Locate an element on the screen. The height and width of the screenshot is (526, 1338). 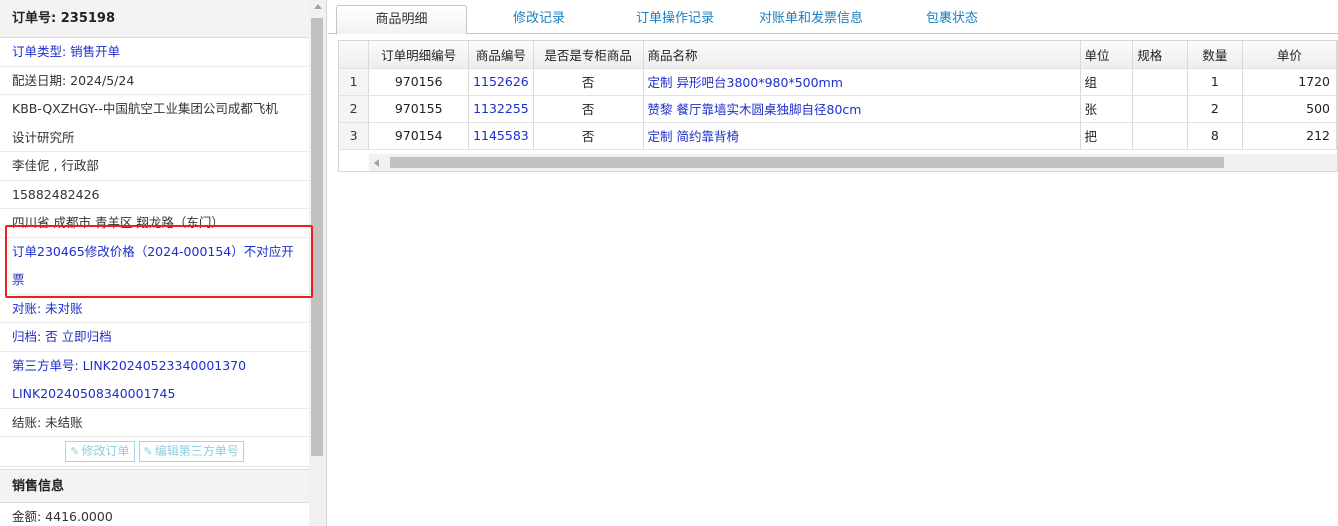
header-spec: 规格 is located at coordinates (1160, 55).